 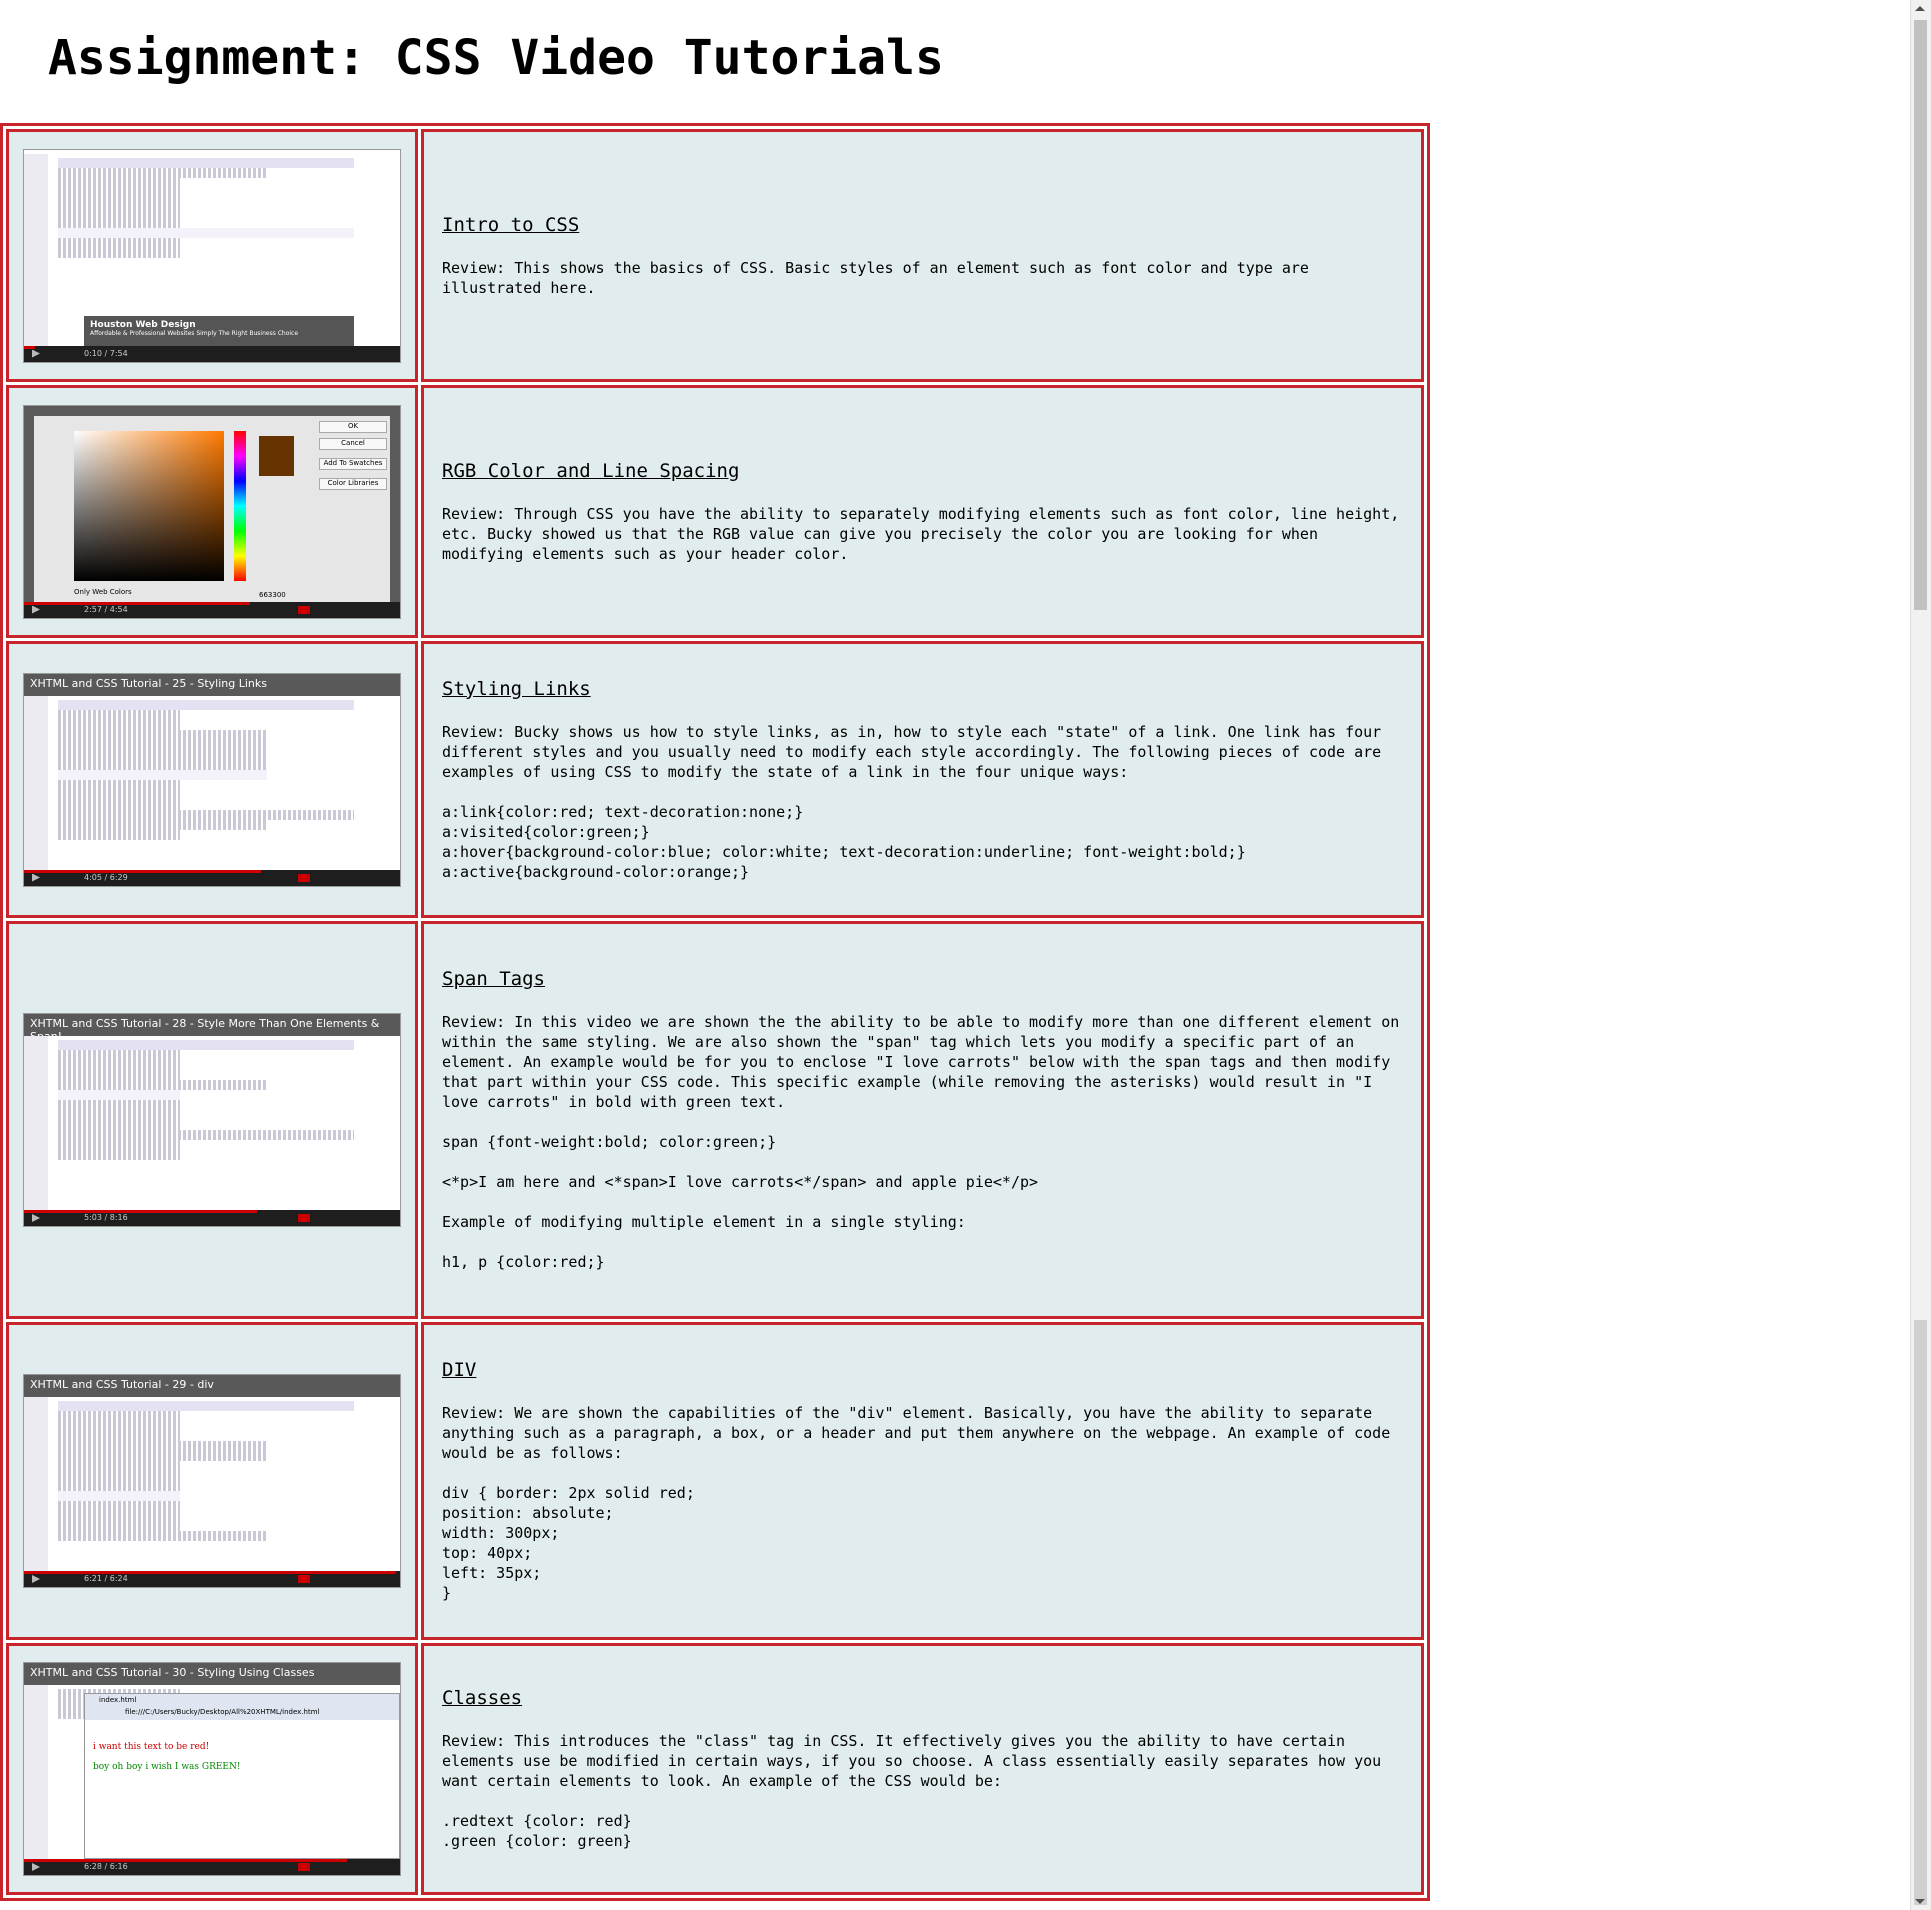 What do you see at coordinates (1920, 8) in the screenshot?
I see `scroll-up-icon` at bounding box center [1920, 8].